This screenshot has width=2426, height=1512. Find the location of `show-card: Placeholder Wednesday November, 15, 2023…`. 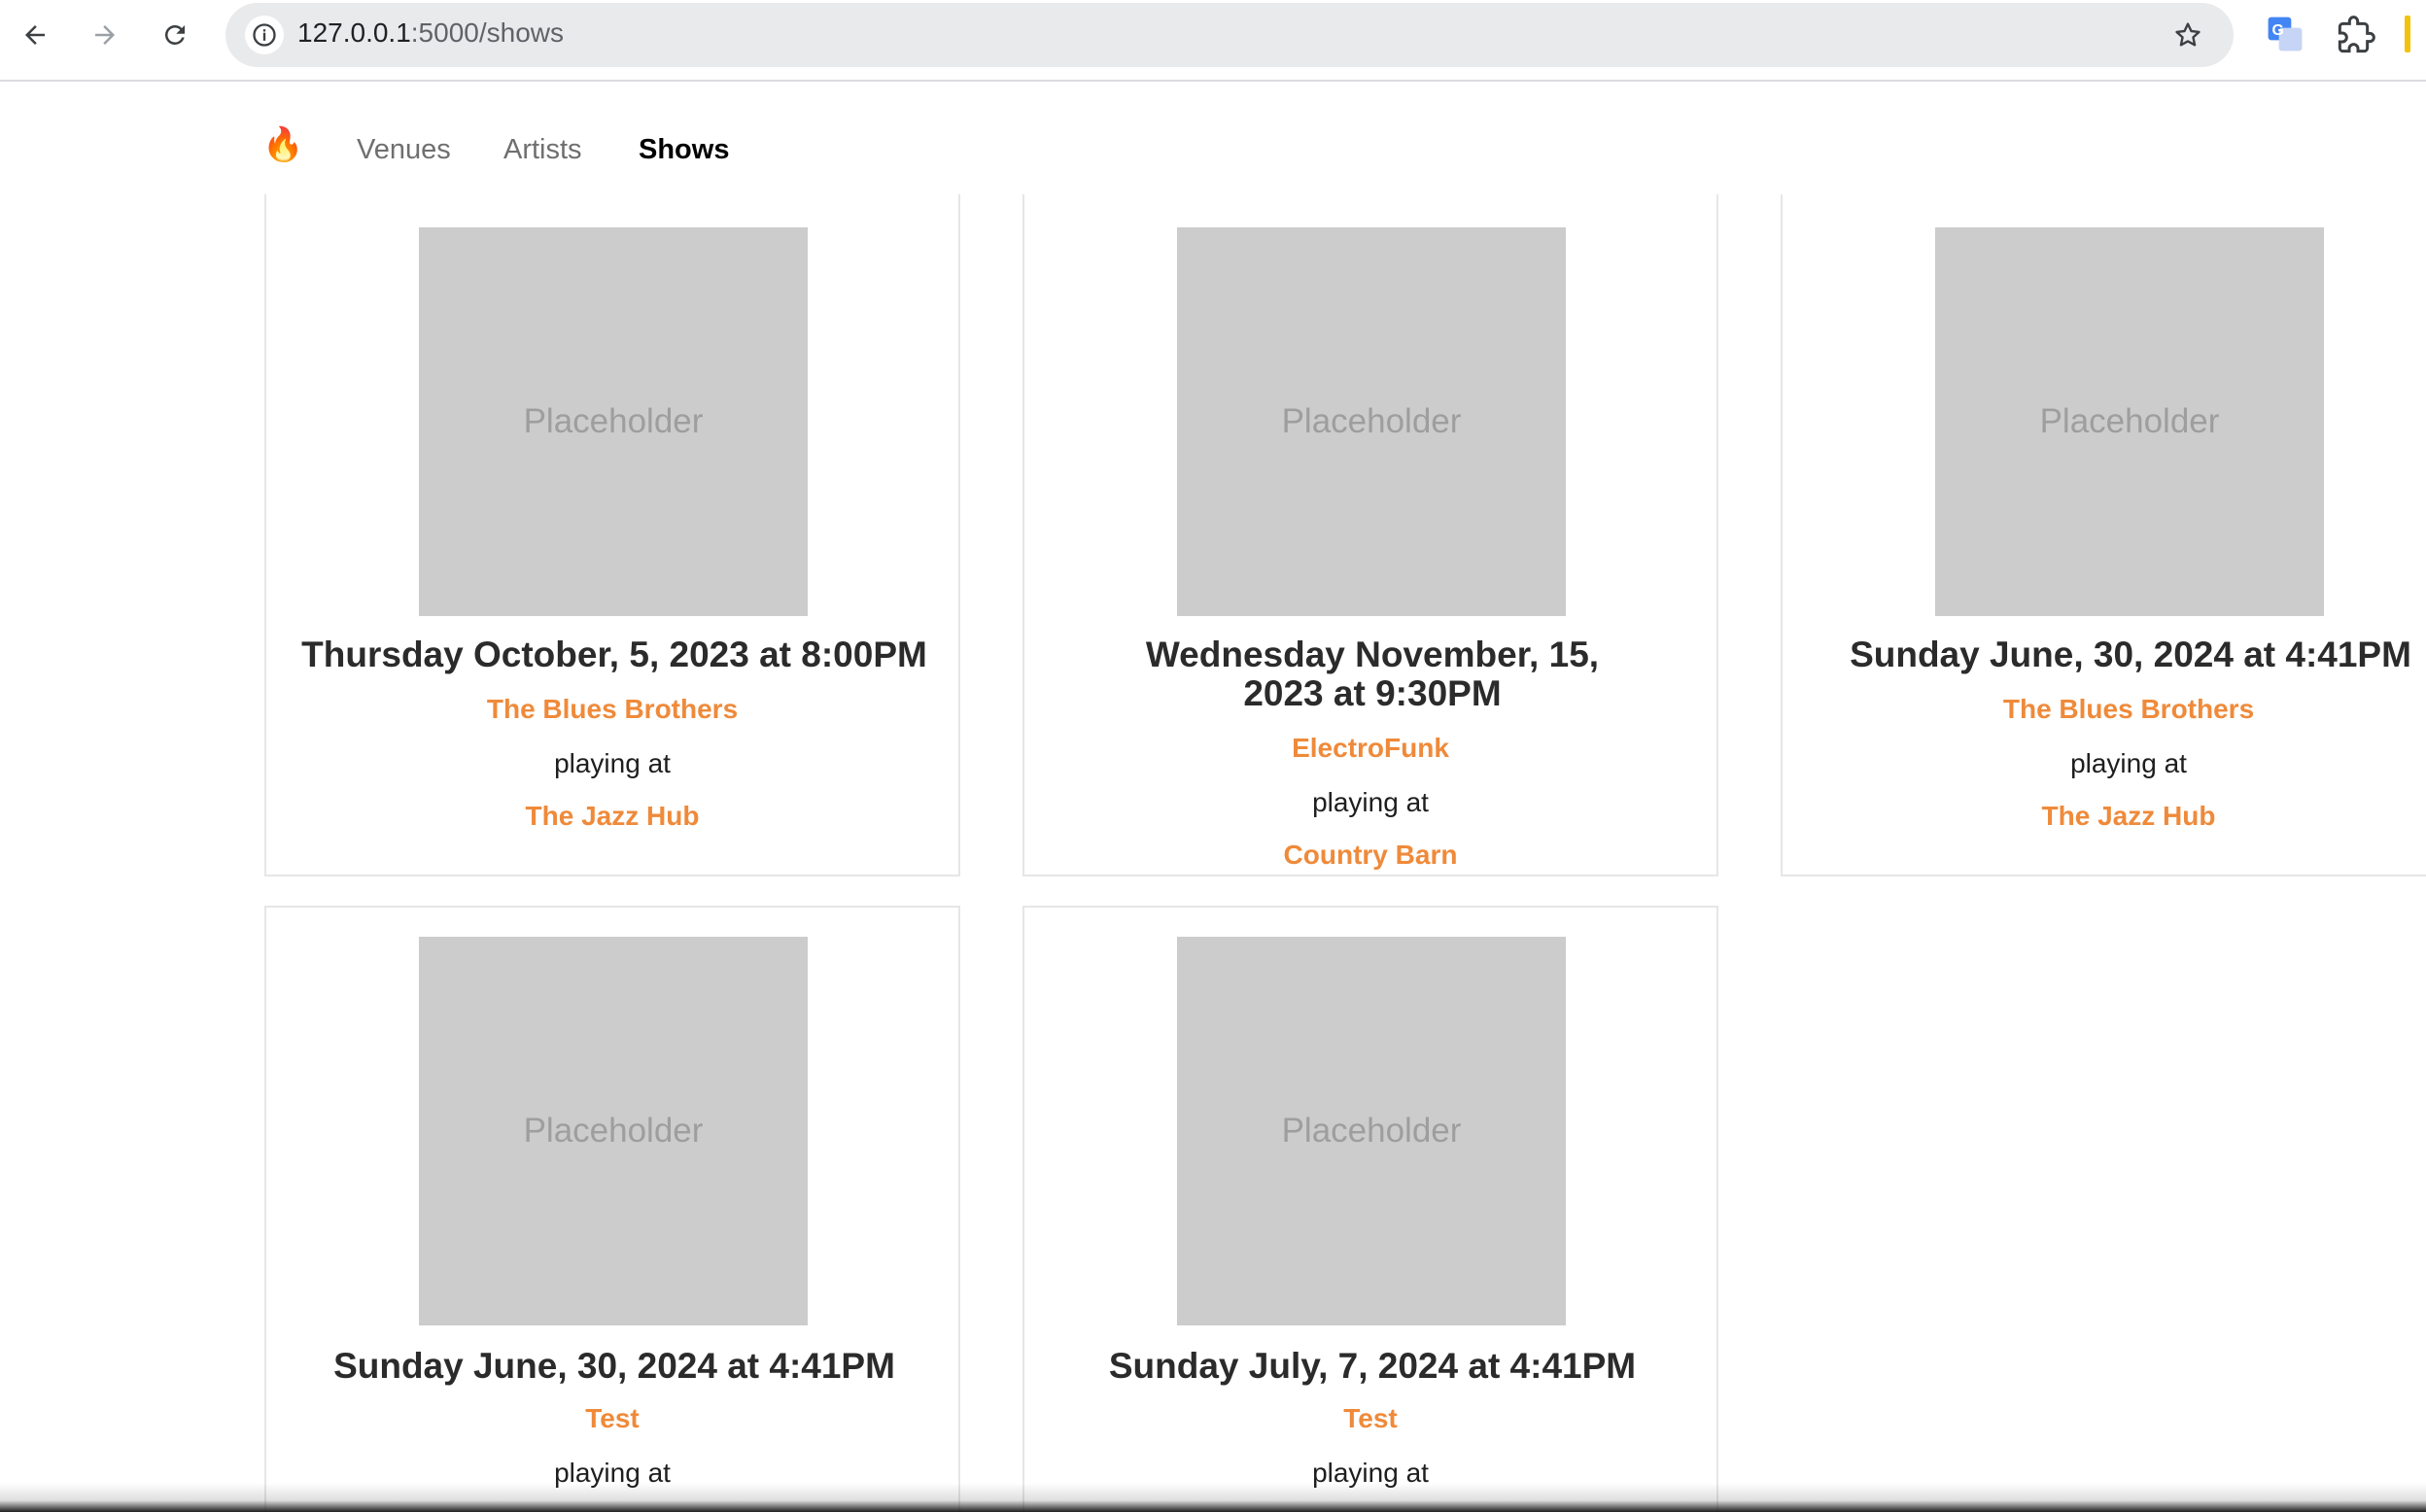

show-card: Placeholder Wednesday November, 15, 2023… is located at coordinates (1370, 535).